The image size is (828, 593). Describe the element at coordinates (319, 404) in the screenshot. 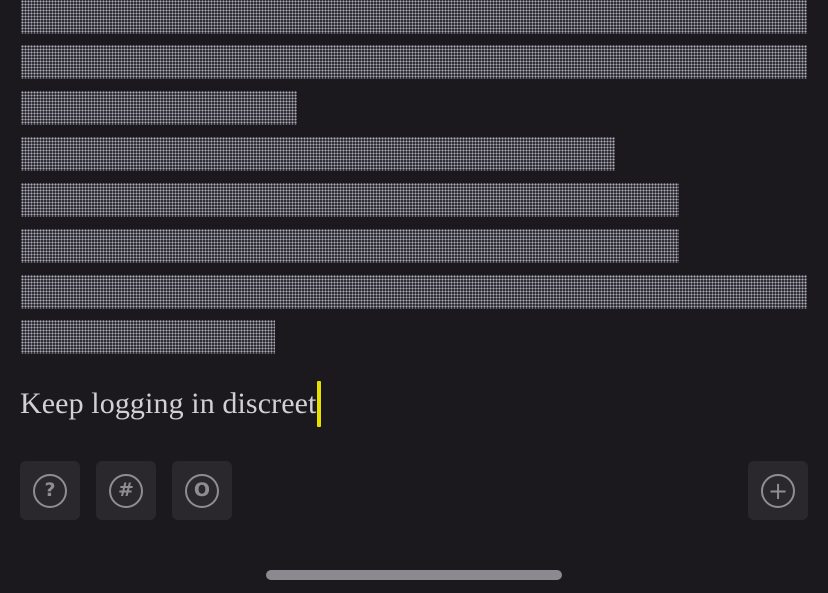

I see `text-caret` at that location.